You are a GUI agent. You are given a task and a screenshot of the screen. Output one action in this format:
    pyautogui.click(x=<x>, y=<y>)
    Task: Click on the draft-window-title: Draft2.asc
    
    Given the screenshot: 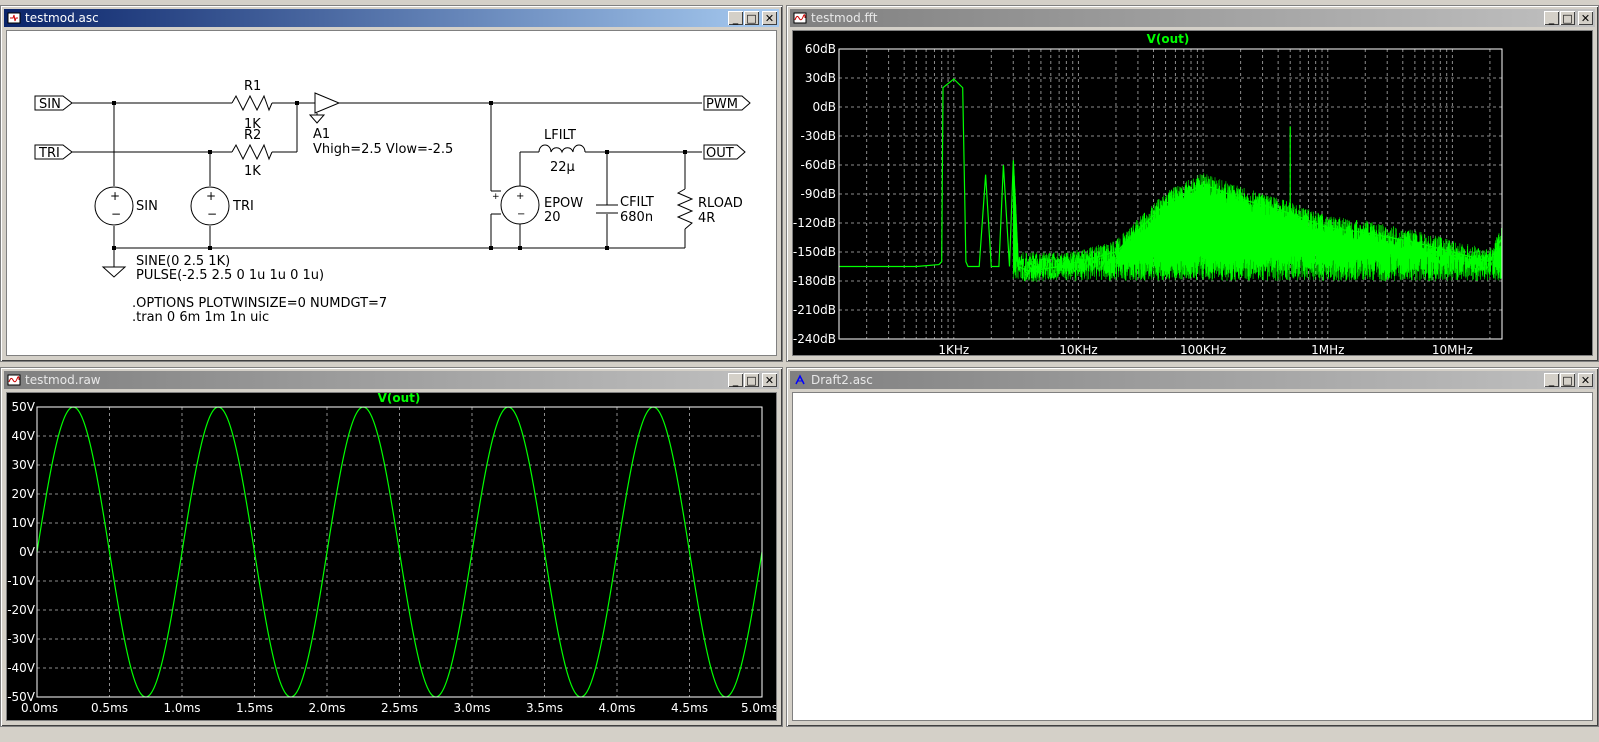 What is the action you would take?
    pyautogui.click(x=842, y=380)
    